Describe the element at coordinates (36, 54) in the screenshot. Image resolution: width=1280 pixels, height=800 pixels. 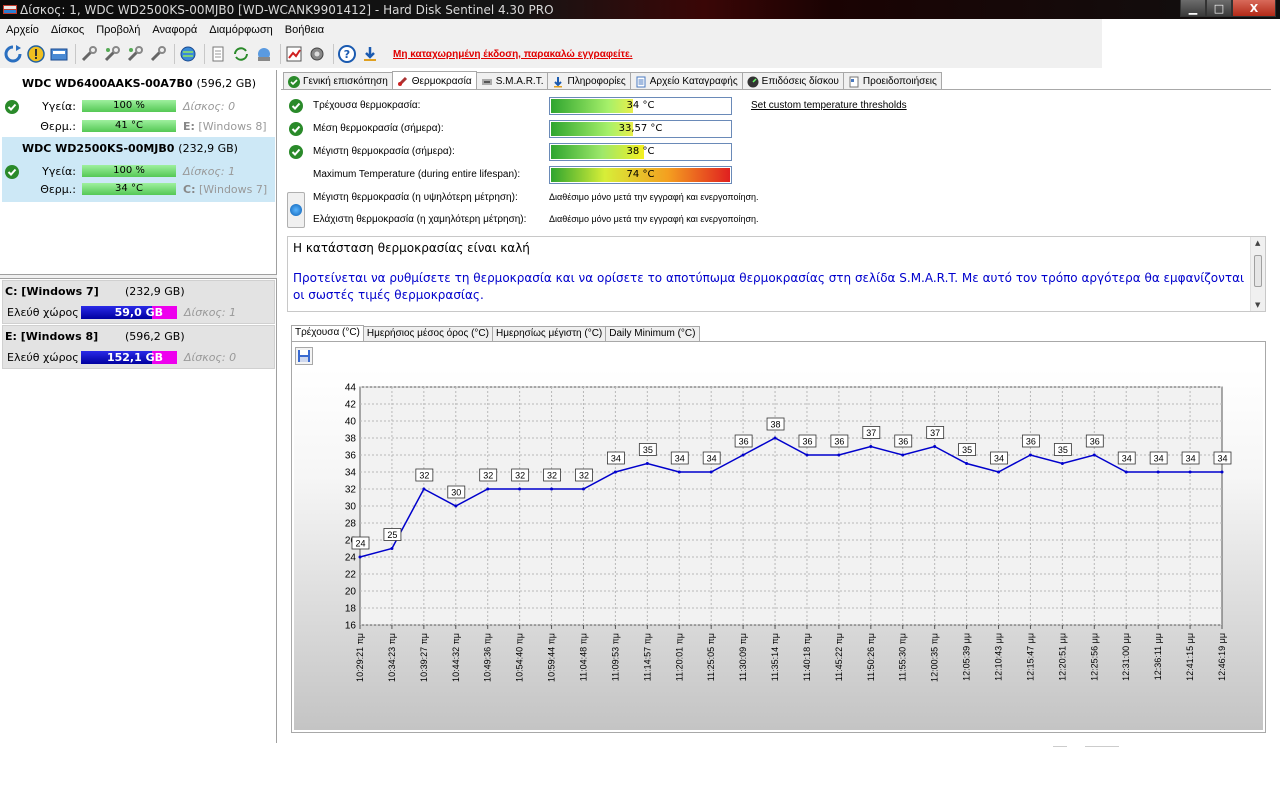
I see `warning-icon` at that location.